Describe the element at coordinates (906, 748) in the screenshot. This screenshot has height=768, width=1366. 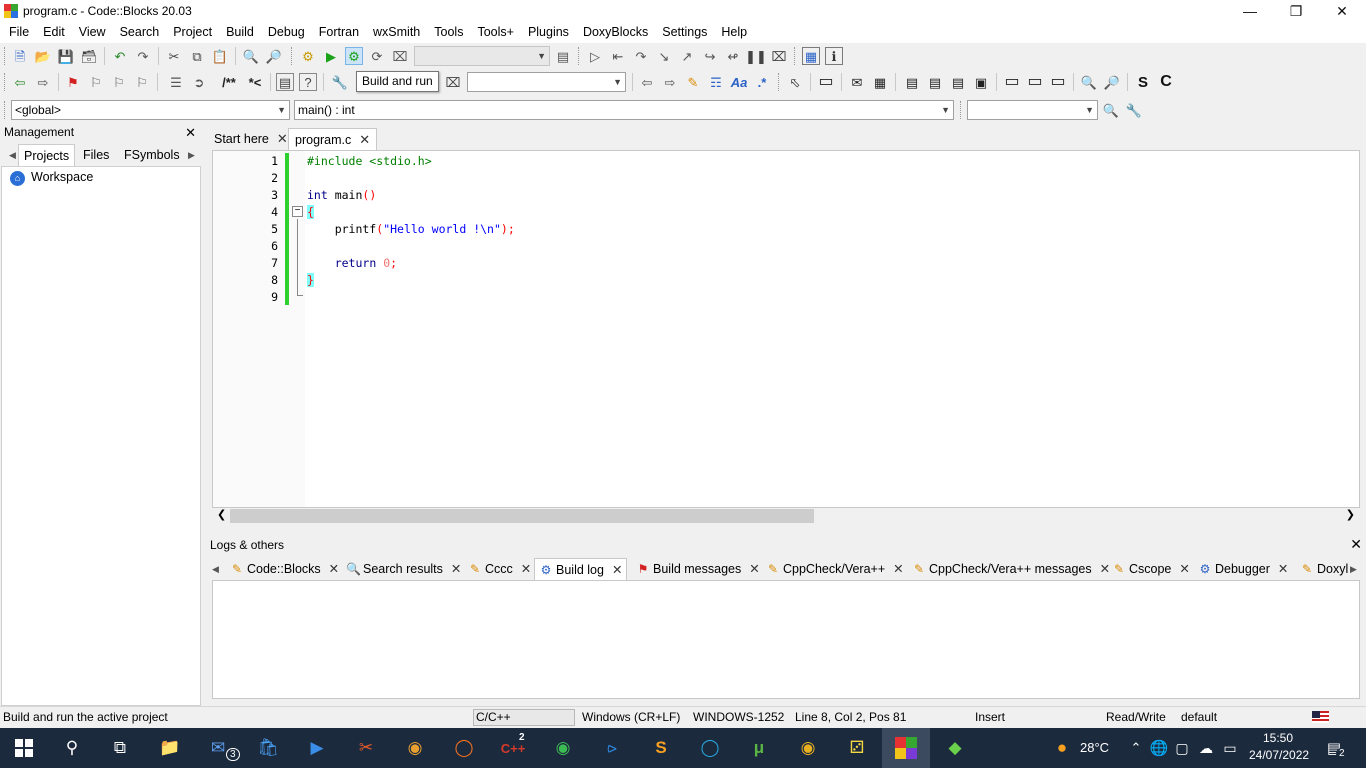
I see `codeblocks-taskbar-icon` at that location.